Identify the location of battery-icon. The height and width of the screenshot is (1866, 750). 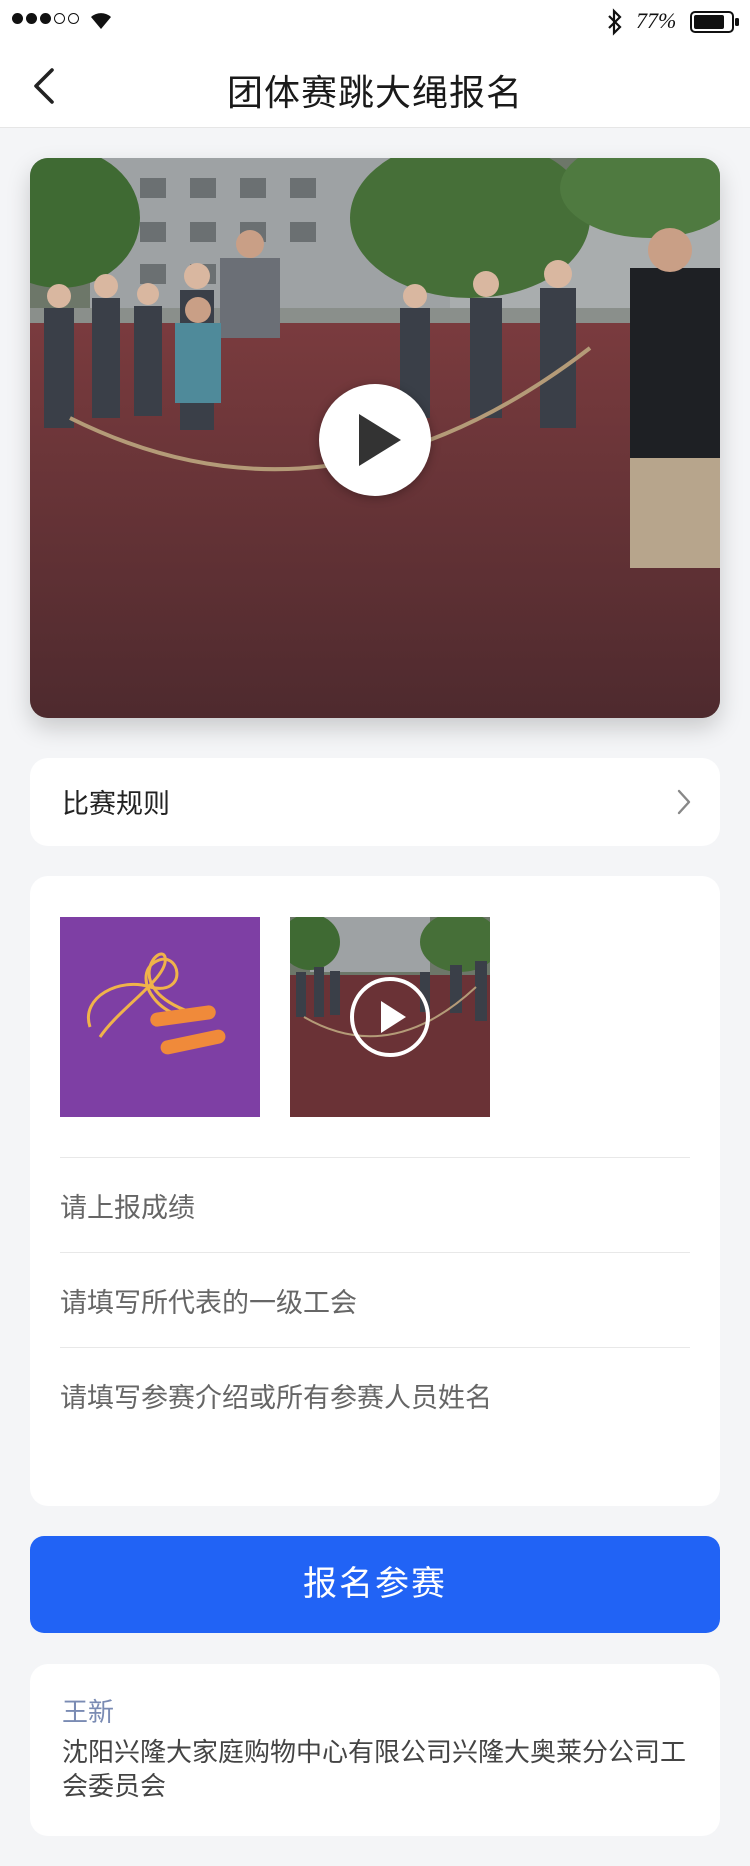
(714, 22).